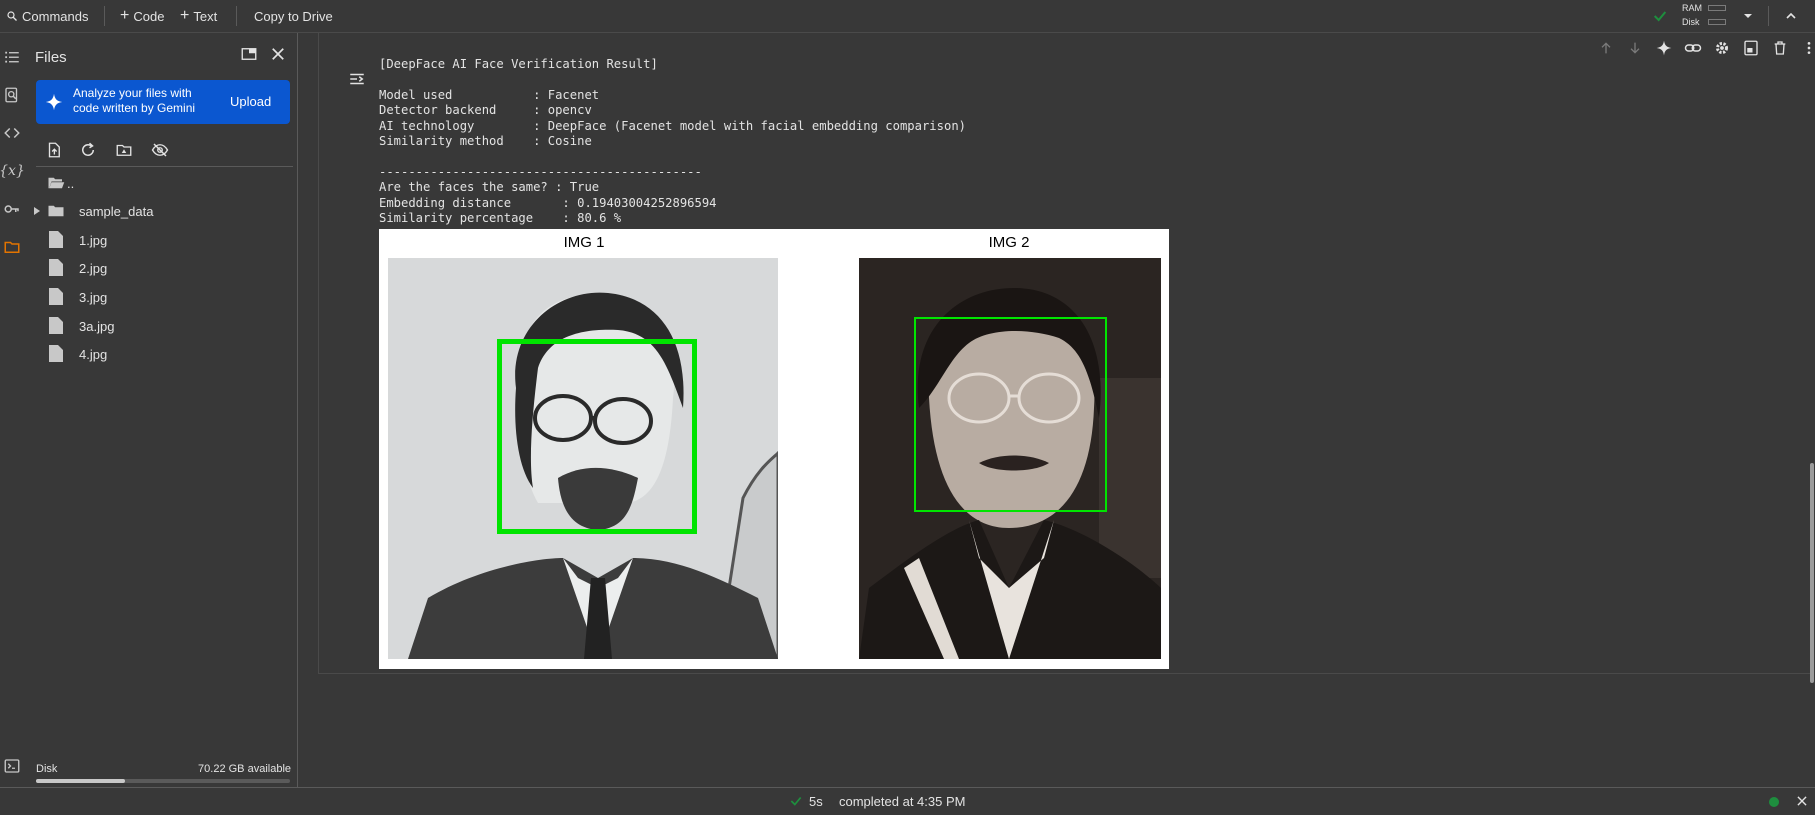 This screenshot has width=1815, height=815. I want to click on execution-check-icon, so click(796, 801).